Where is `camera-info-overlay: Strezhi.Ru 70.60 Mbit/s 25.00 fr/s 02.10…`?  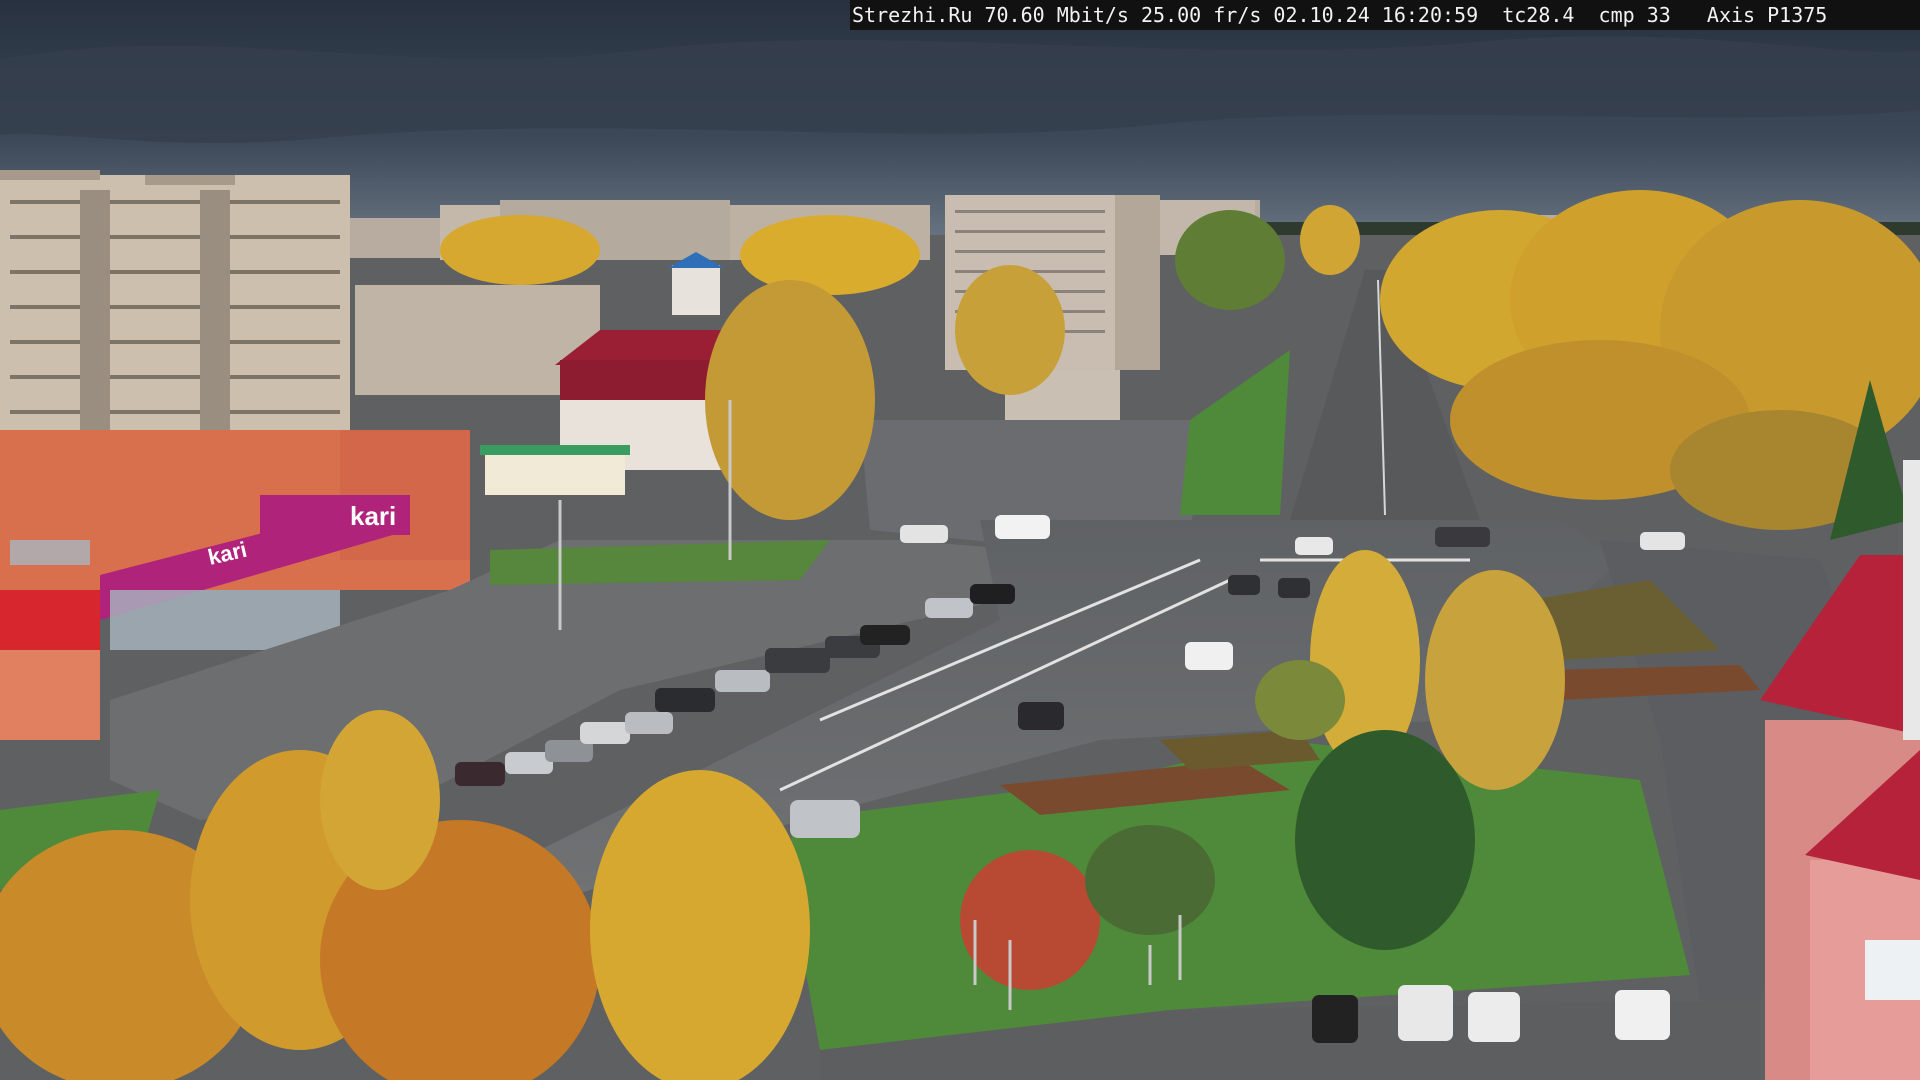 camera-info-overlay: Strezhi.Ru 70.60 Mbit/s 25.00 fr/s 02.10… is located at coordinates (1385, 15).